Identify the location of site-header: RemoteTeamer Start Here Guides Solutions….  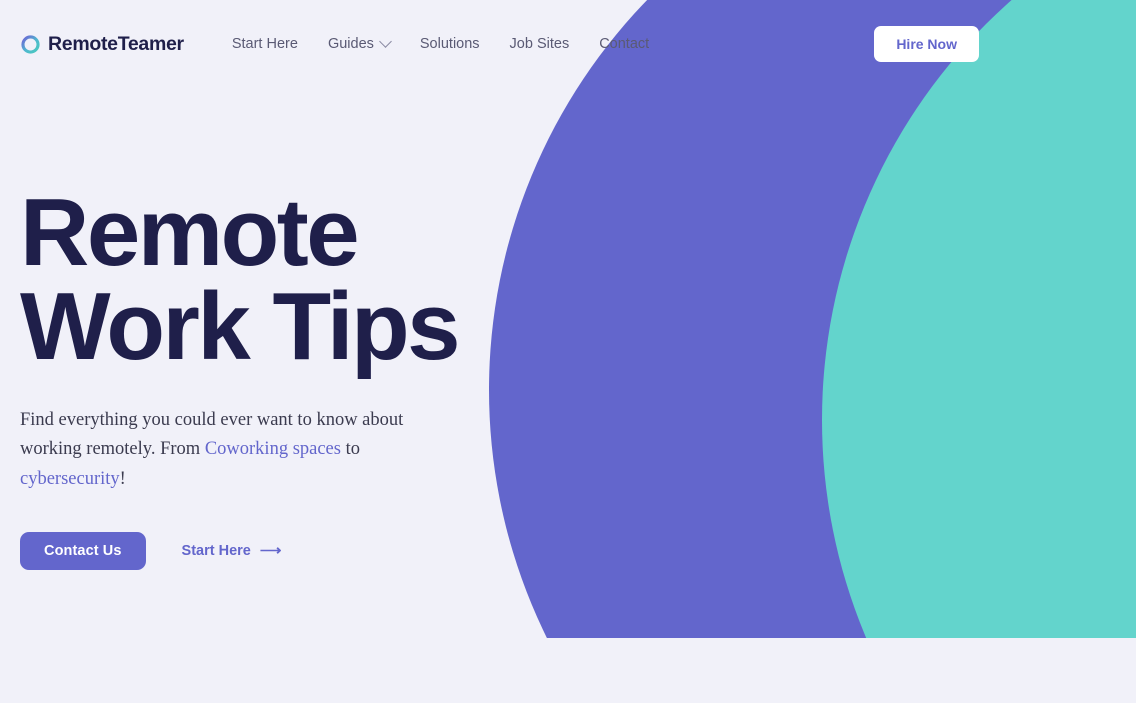
(568, 44).